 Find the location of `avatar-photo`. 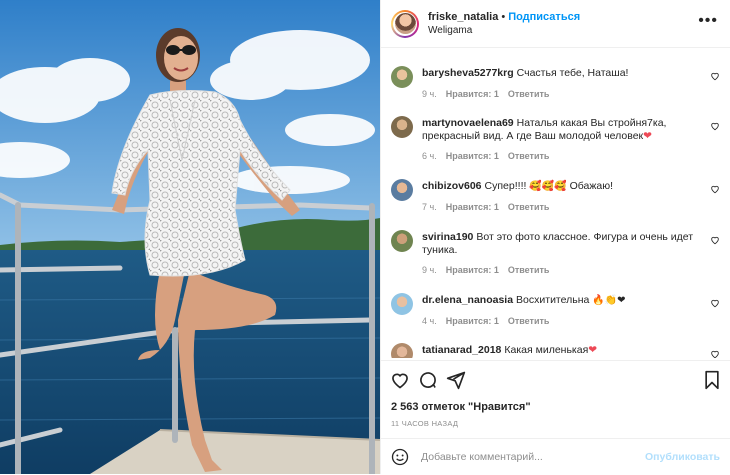

avatar-photo is located at coordinates (405, 23).